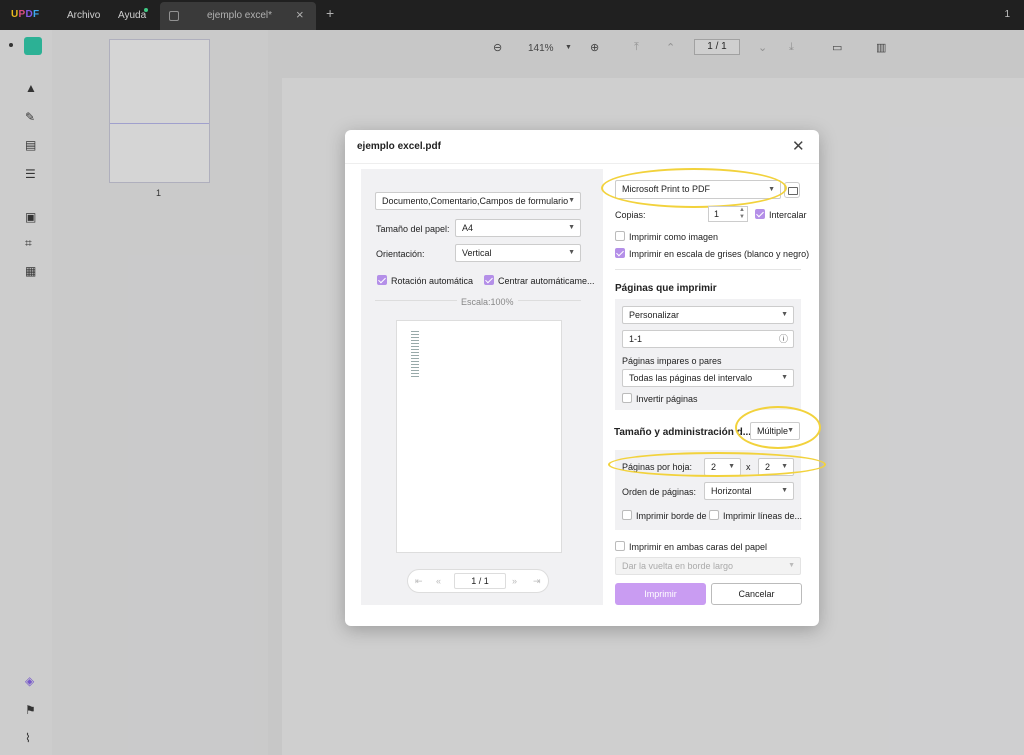  What do you see at coordinates (627, 515) in the screenshot?
I see `print-border-checkbox` at bounding box center [627, 515].